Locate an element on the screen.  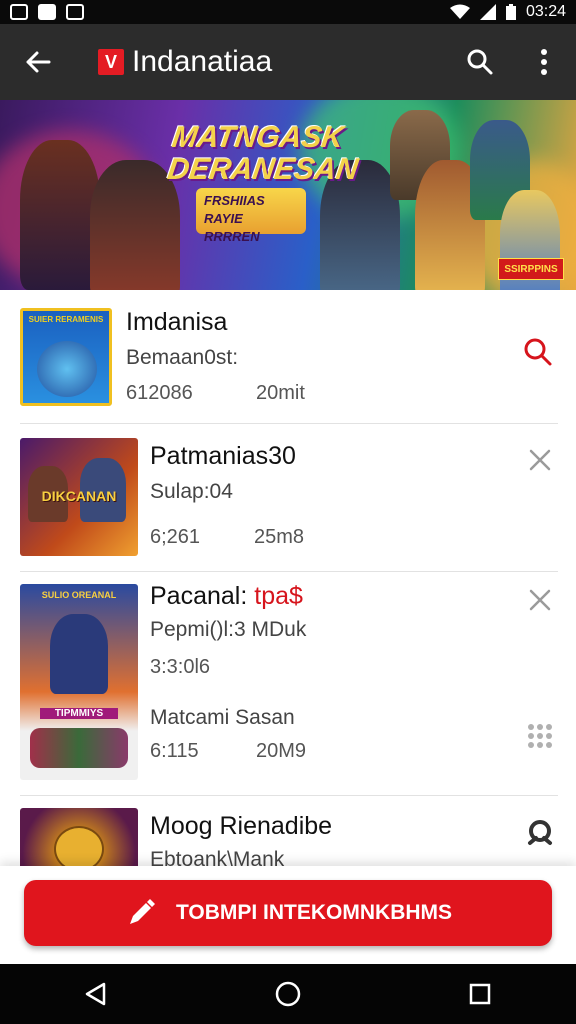
arrow-left-icon is located at coordinates (38, 62).